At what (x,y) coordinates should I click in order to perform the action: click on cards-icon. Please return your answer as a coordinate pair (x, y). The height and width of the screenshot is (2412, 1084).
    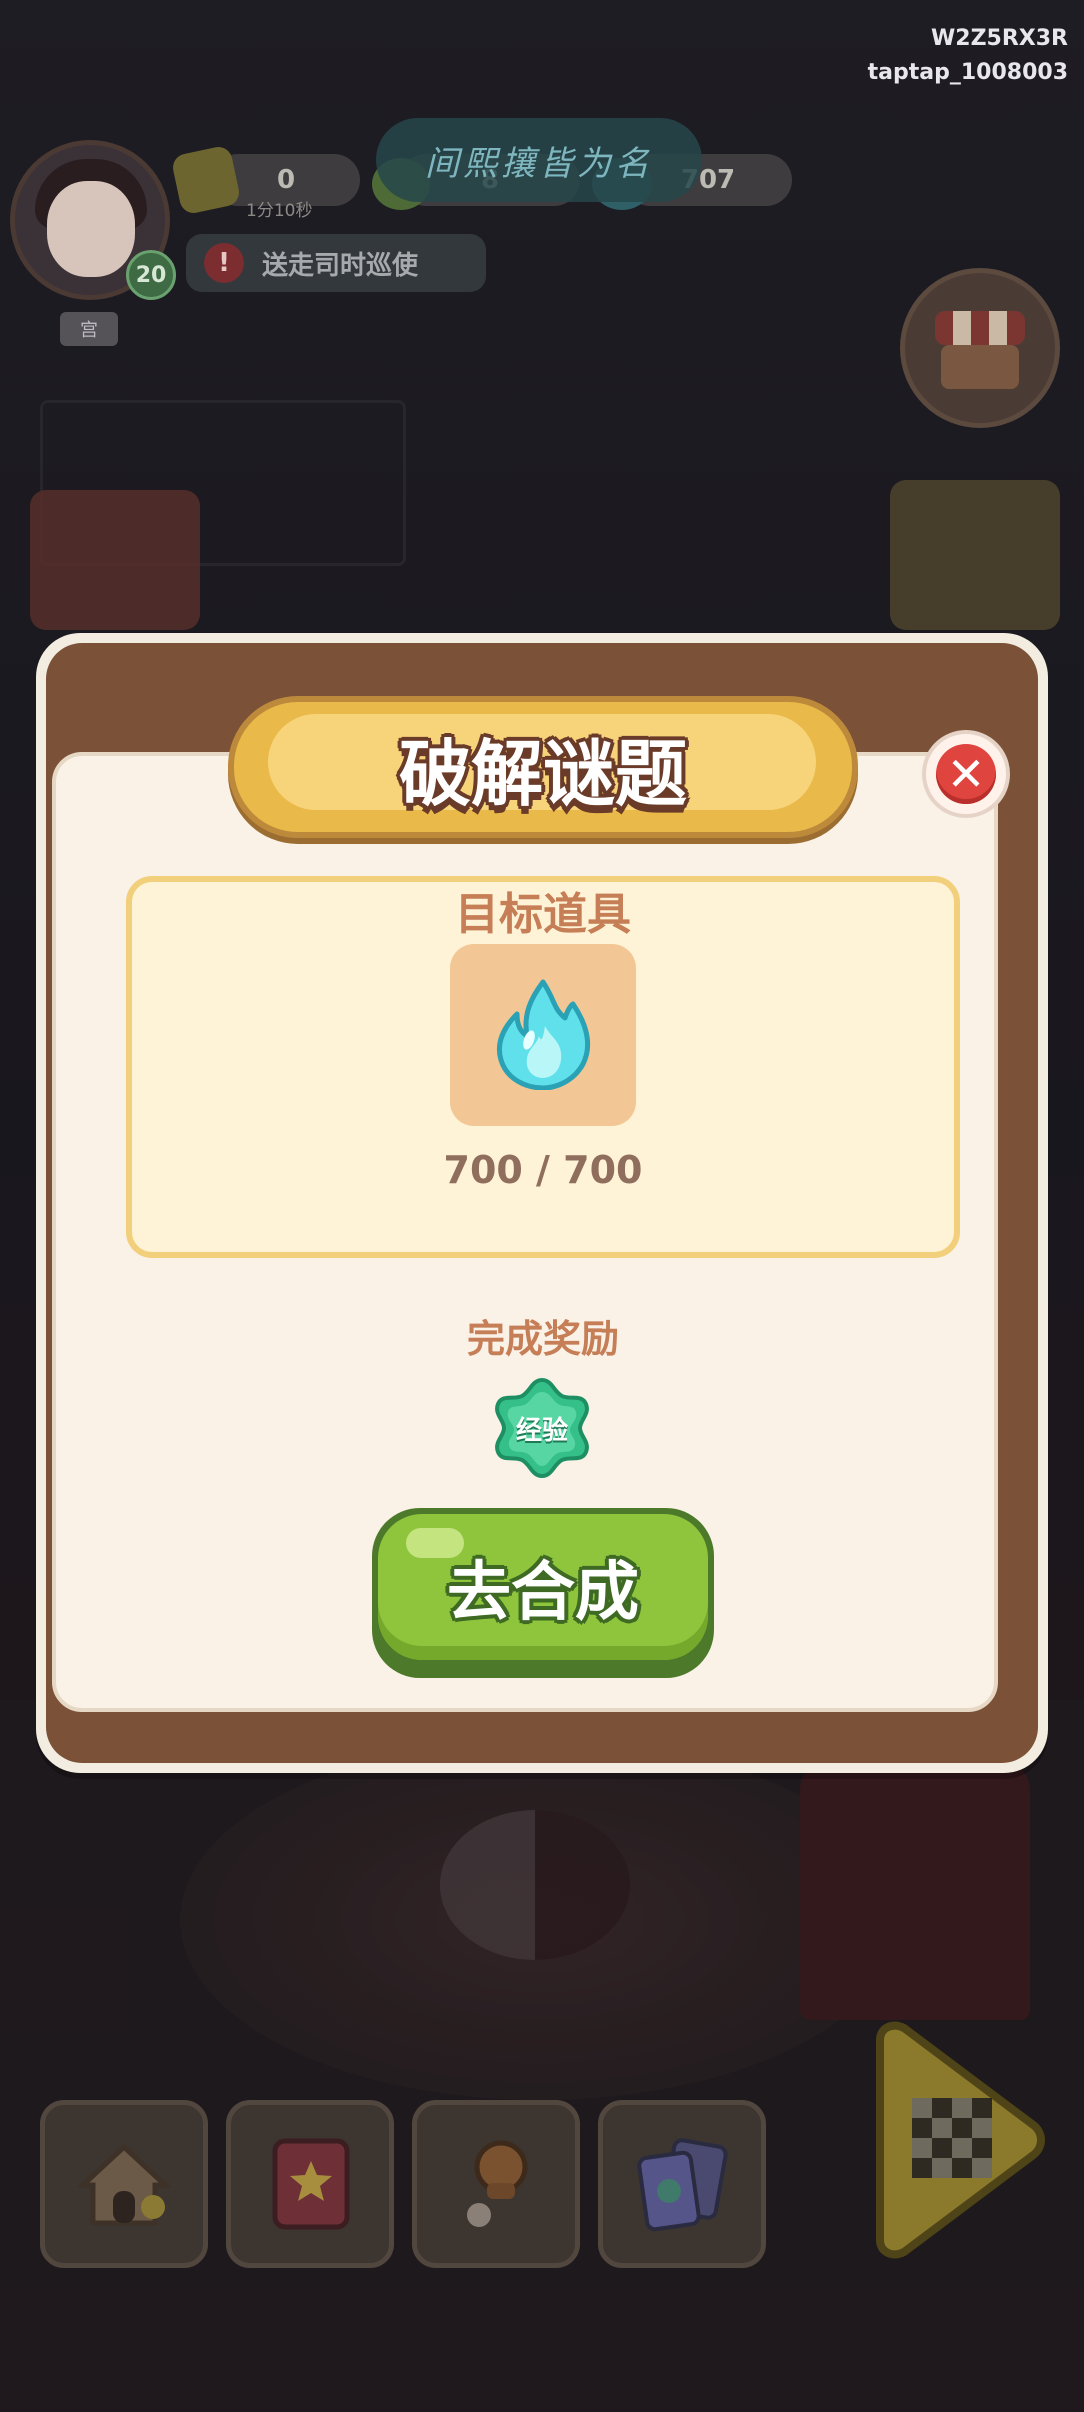
    Looking at the image, I should click on (682, 2185).